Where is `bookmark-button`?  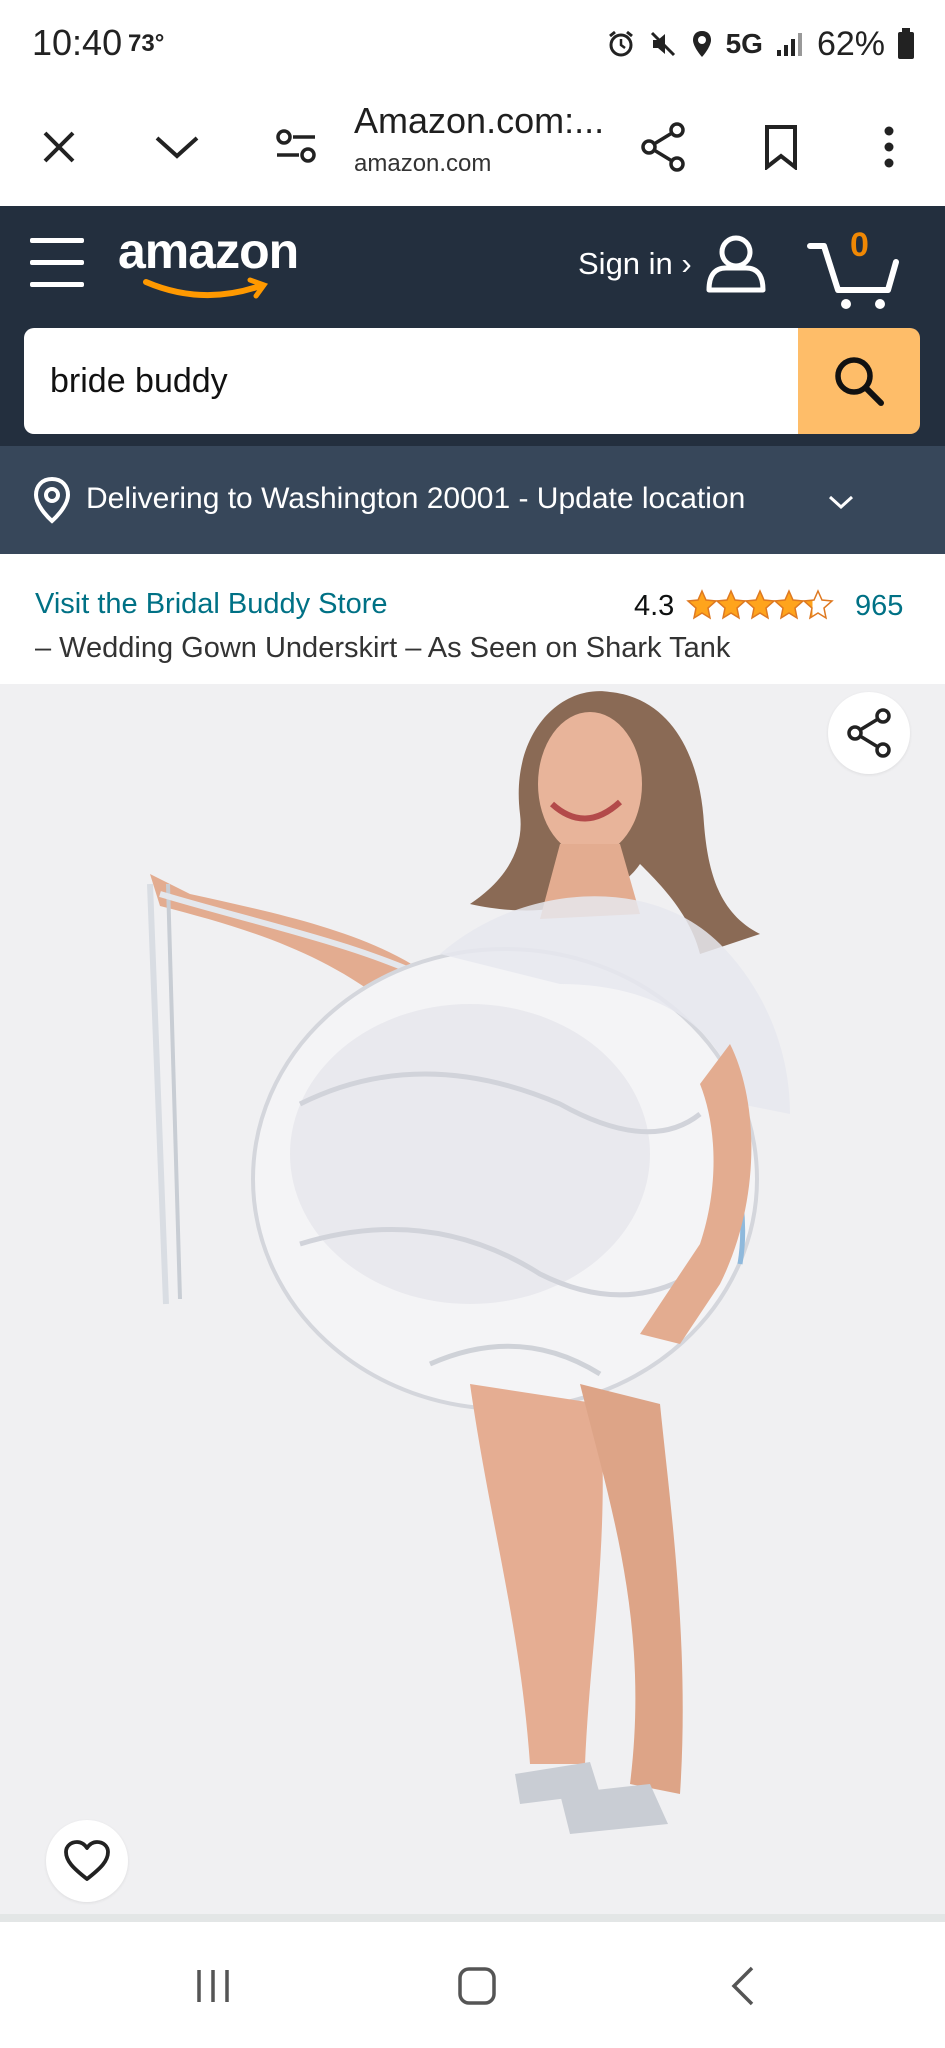 bookmark-button is located at coordinates (781, 147).